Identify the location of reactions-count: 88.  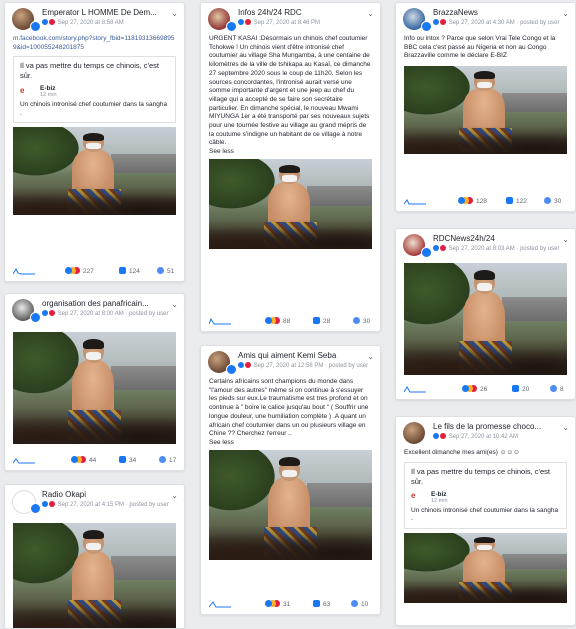
(277, 321).